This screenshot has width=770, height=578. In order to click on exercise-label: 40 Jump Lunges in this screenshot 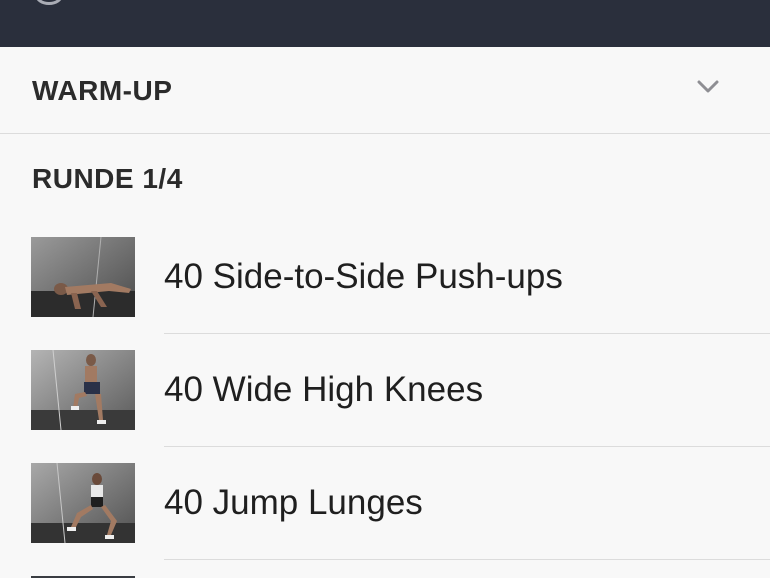, I will do `click(293, 502)`.